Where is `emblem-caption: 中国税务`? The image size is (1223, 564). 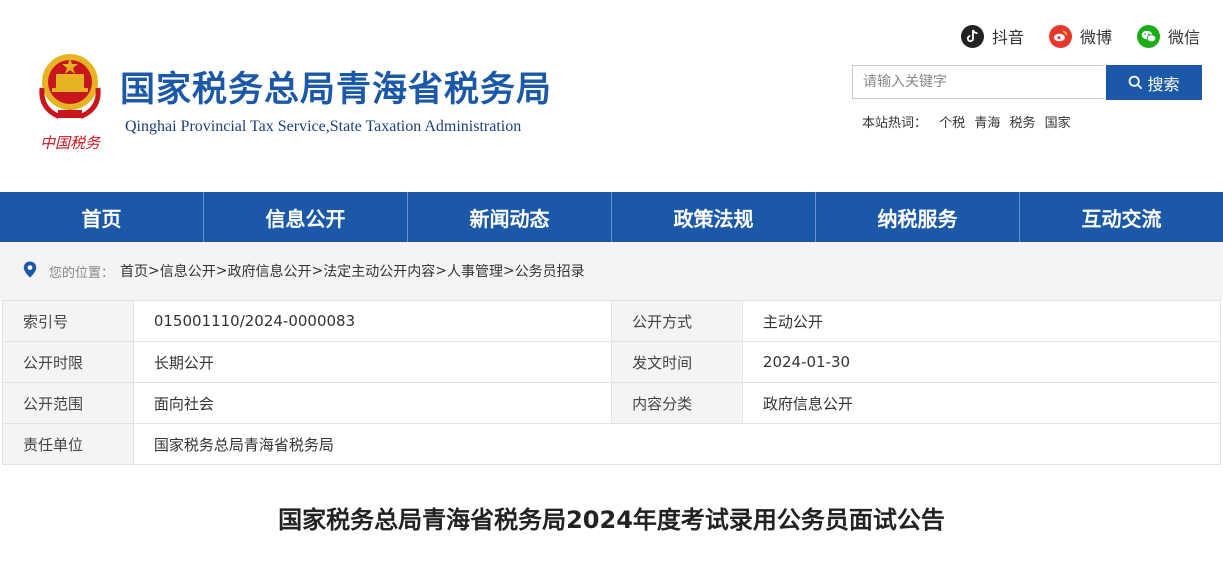
emblem-caption: 中国税务 is located at coordinates (71, 143).